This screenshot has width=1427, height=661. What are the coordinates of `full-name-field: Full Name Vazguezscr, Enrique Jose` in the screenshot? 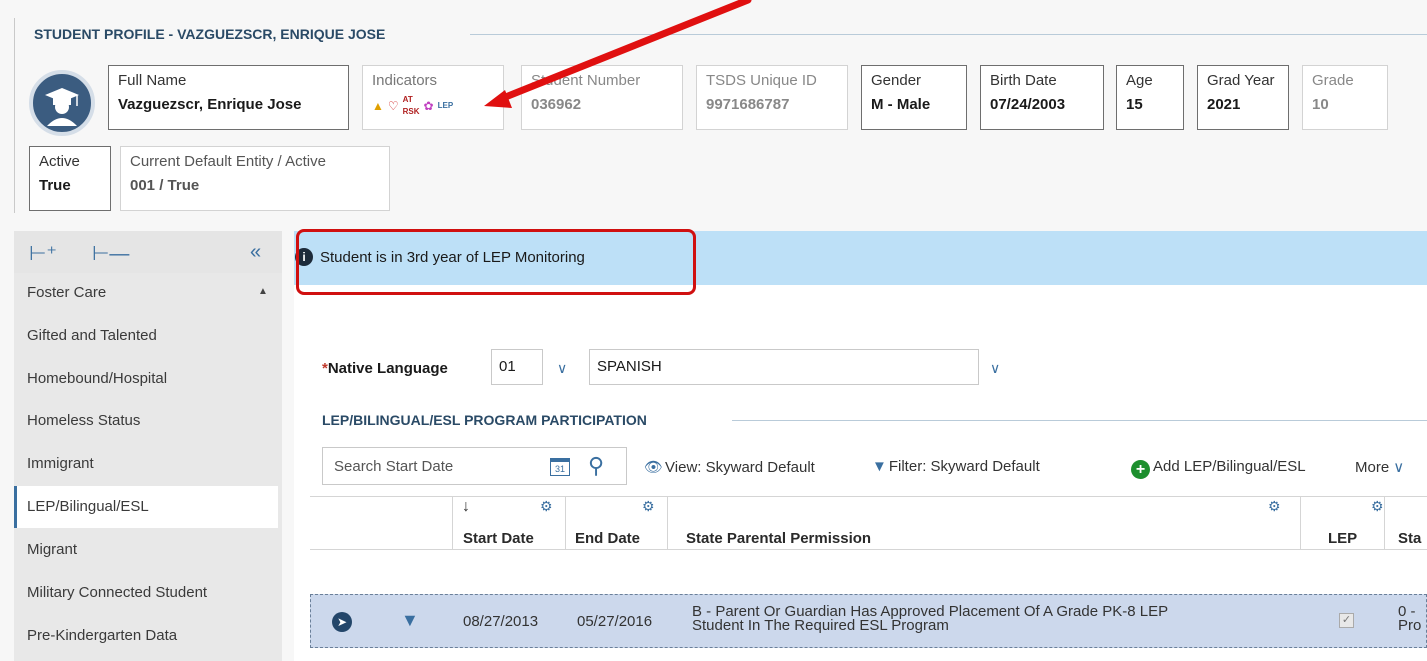 It's located at (228, 97).